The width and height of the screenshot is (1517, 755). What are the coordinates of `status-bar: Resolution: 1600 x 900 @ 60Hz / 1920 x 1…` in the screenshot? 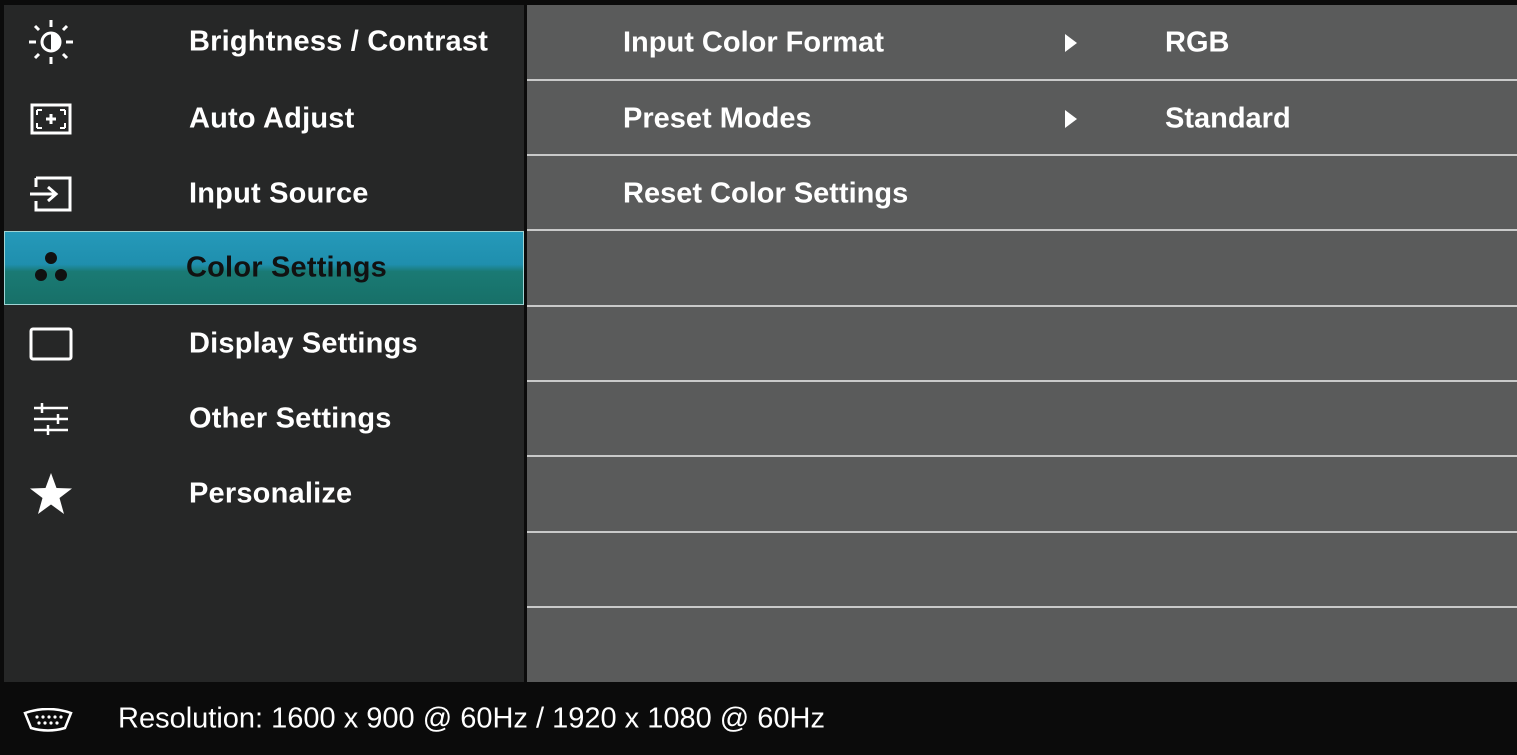 It's located at (758, 718).